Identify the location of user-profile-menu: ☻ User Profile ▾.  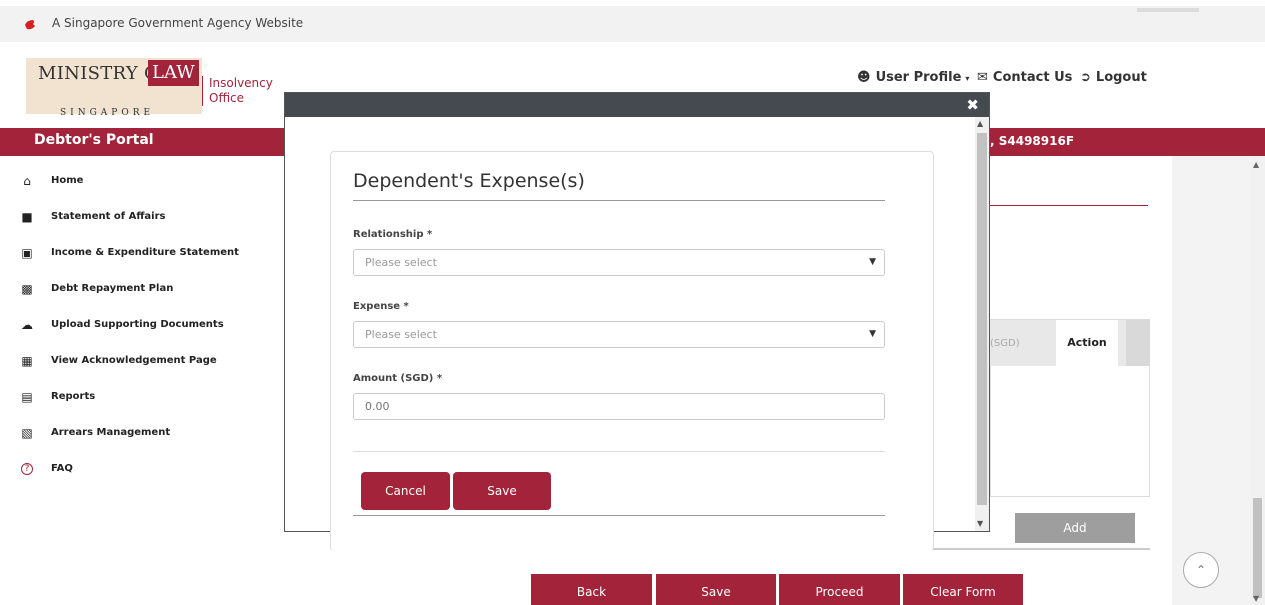
(913, 77).